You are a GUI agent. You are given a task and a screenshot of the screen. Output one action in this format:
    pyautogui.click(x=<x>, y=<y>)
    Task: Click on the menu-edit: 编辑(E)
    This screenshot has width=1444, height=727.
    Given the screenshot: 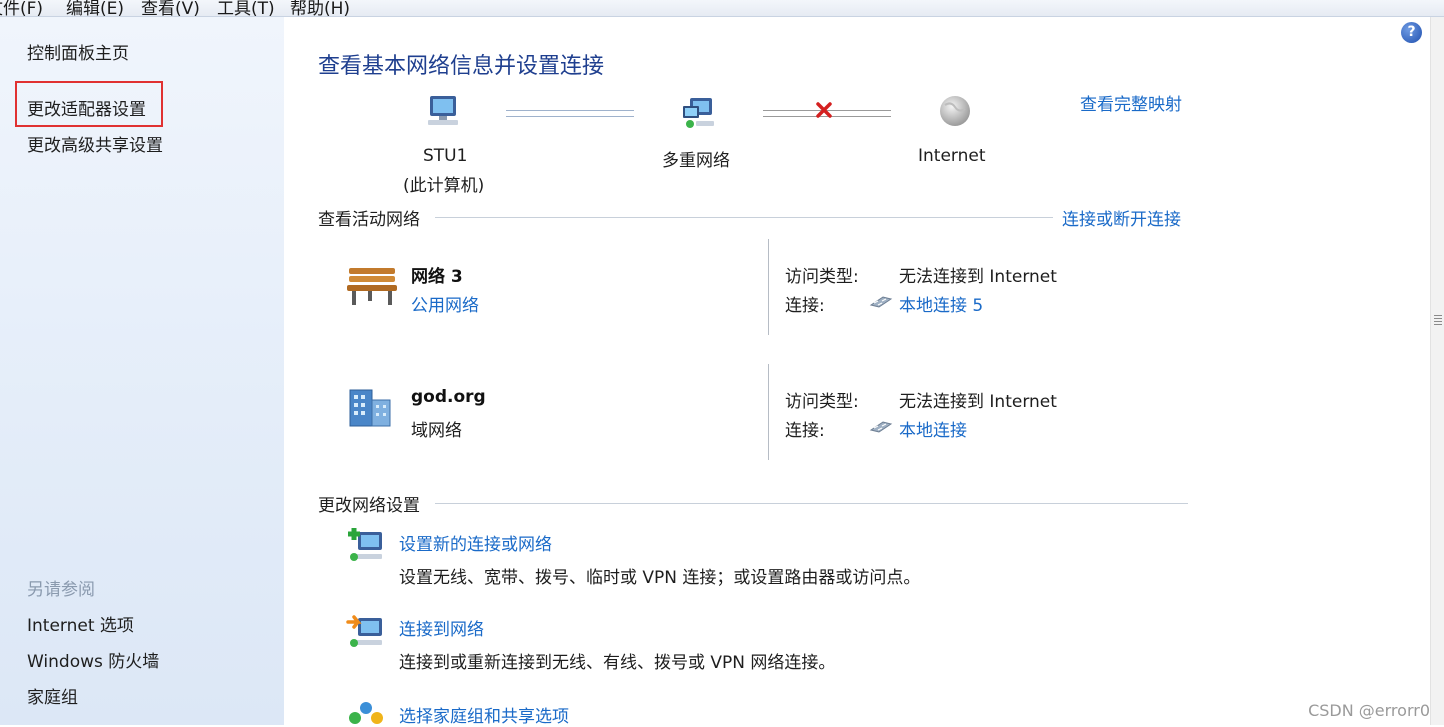 What is the action you would take?
    pyautogui.click(x=95, y=8)
    